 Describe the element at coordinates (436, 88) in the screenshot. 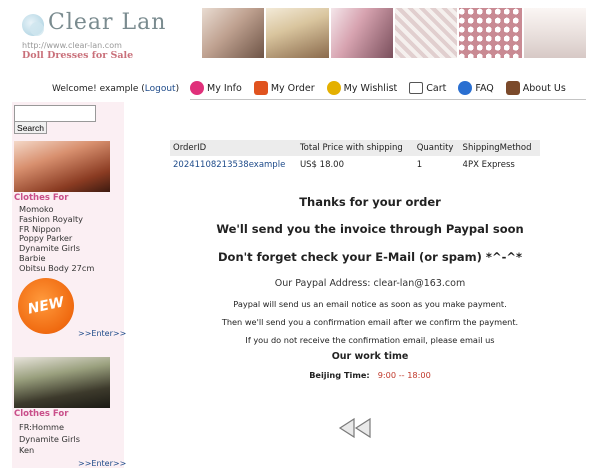

I see `nav-label: Cart` at that location.